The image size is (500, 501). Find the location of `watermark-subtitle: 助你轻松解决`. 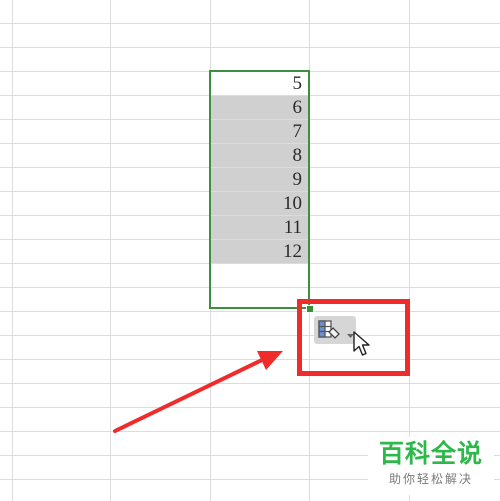

watermark-subtitle: 助你轻松解决 is located at coordinates (430, 479).